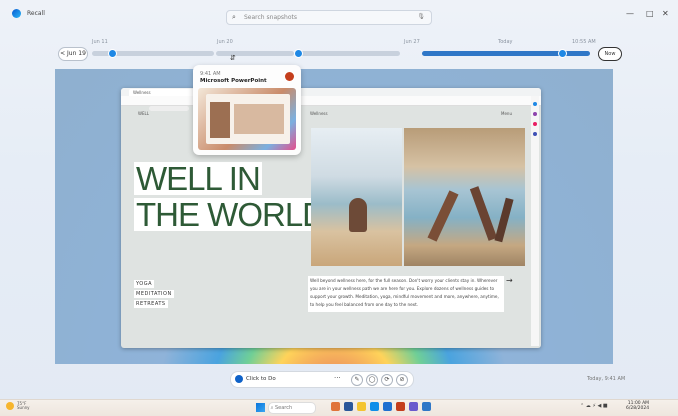 This screenshot has height=416, width=678. I want to click on tooltip-app-name: Microsoft PowerPoint, so click(233, 81).